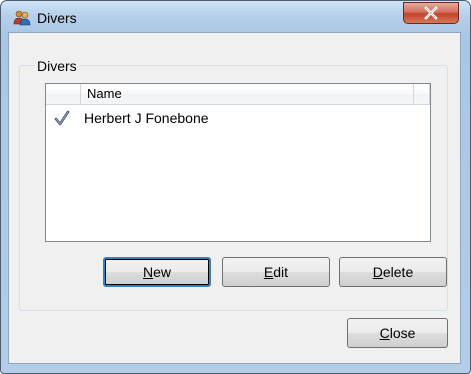  Describe the element at coordinates (268, 272) in the screenshot. I see `edit-button-mnemonic: E` at that location.